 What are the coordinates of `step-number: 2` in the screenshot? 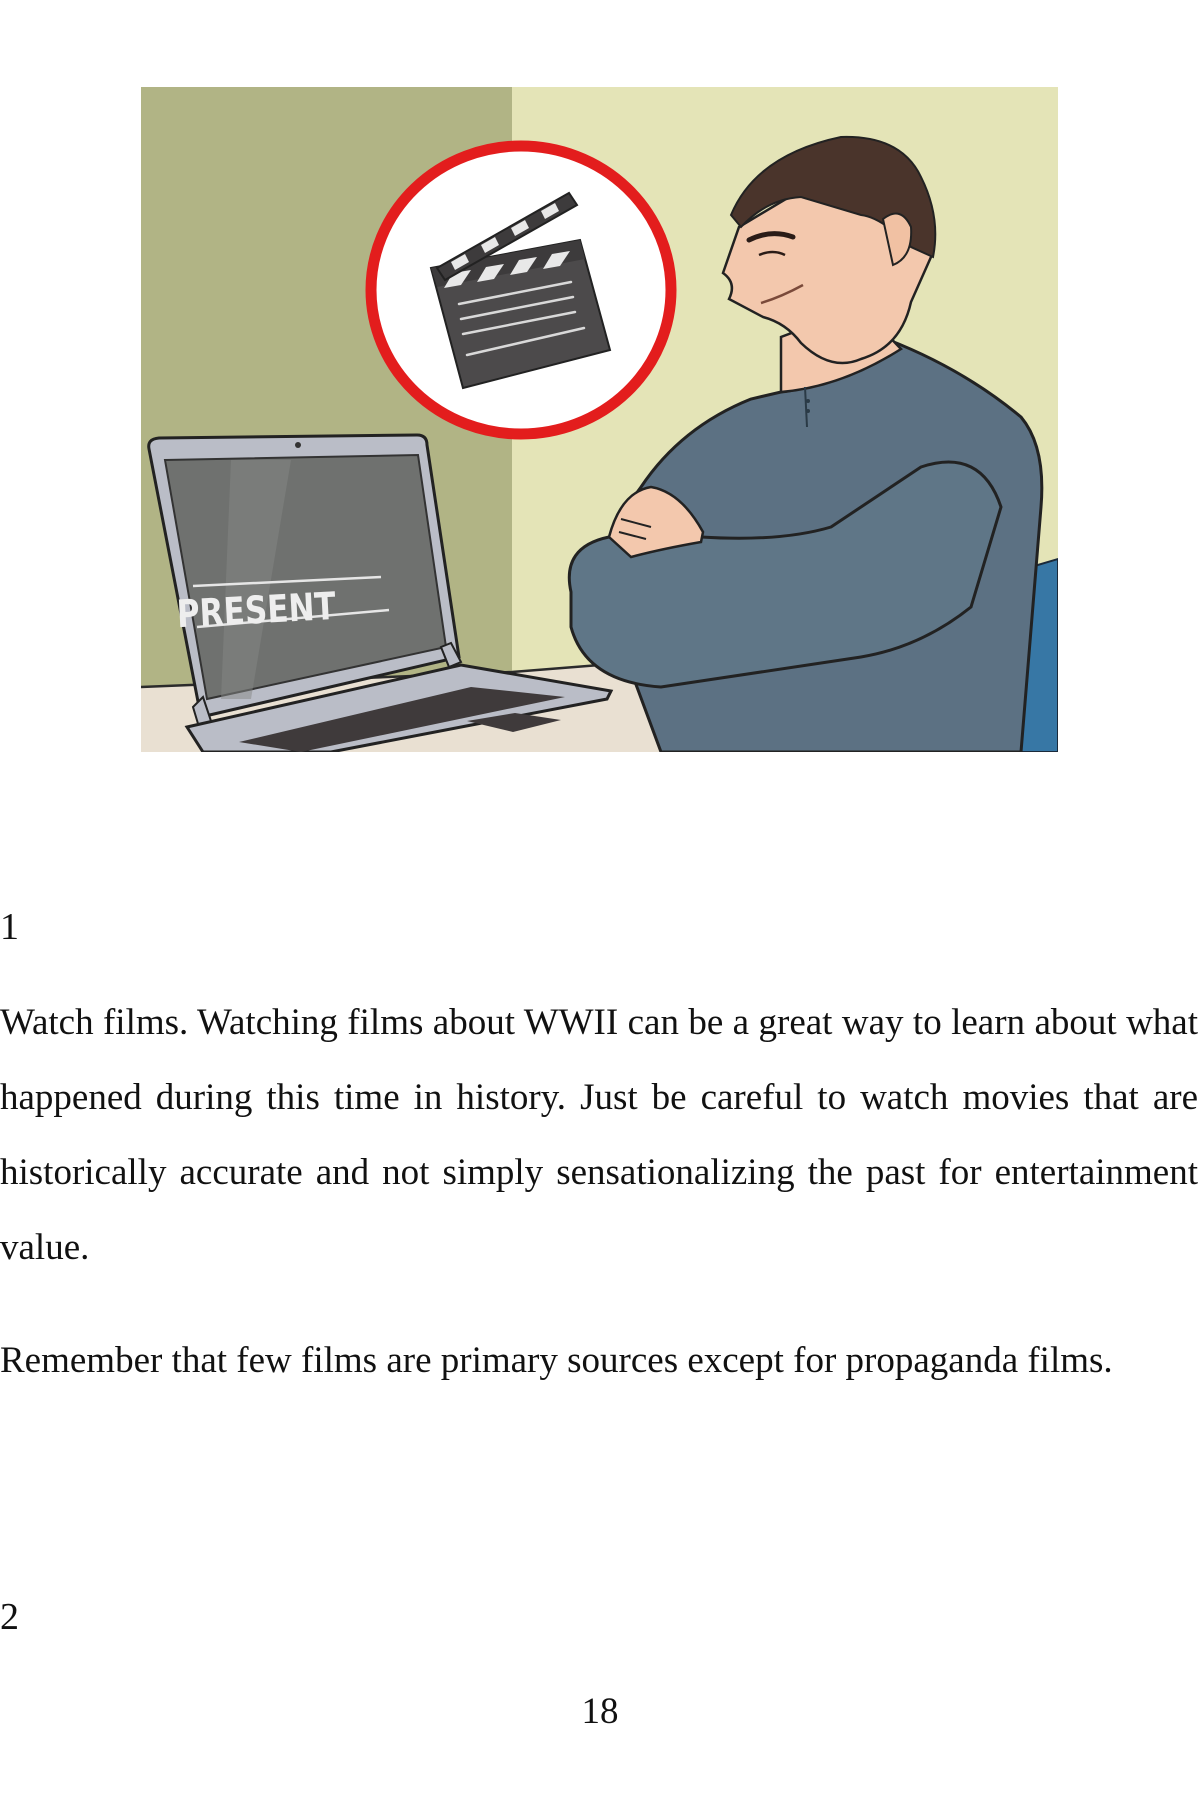 It's located at (9, 1617).